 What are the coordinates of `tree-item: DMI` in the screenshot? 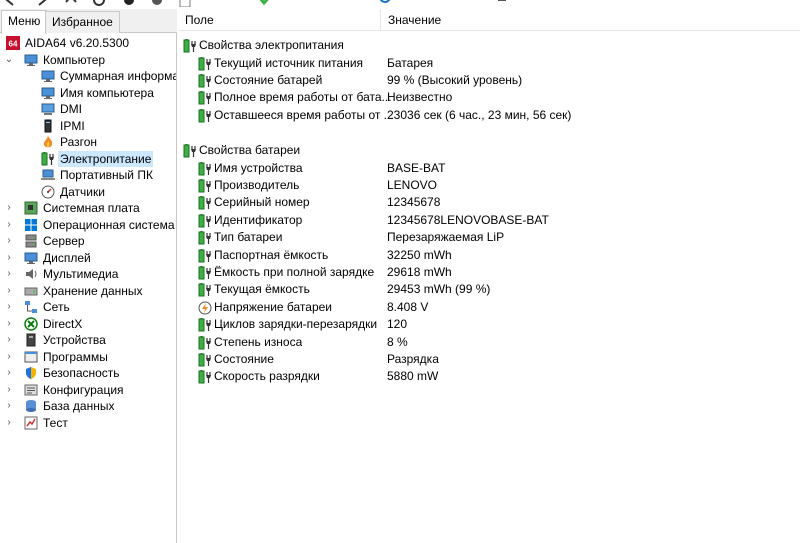 It's located at (88, 109).